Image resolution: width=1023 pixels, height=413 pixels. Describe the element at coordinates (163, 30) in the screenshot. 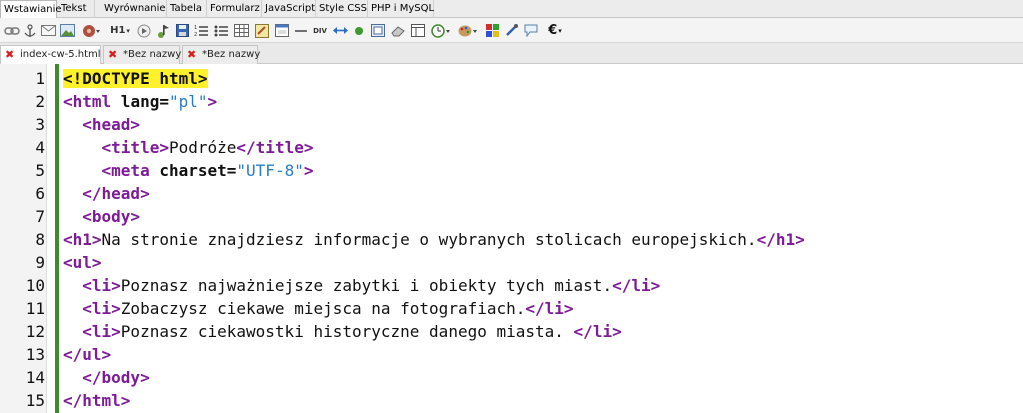

I see `music-icon` at that location.